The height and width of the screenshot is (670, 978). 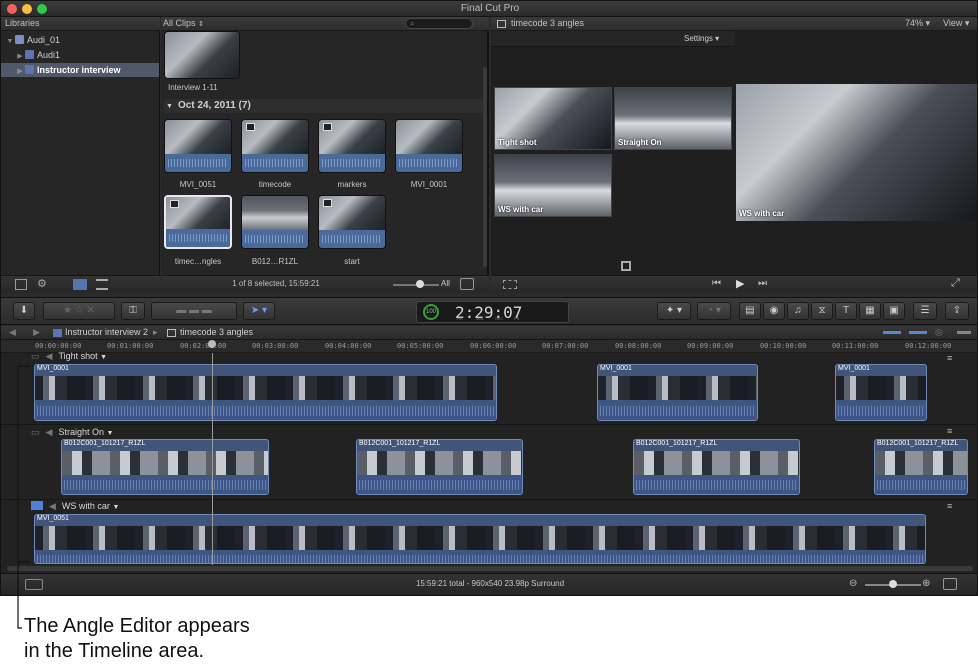 What do you see at coordinates (114, 651) in the screenshot?
I see `callout-line-2: in the Timeline area.` at bounding box center [114, 651].